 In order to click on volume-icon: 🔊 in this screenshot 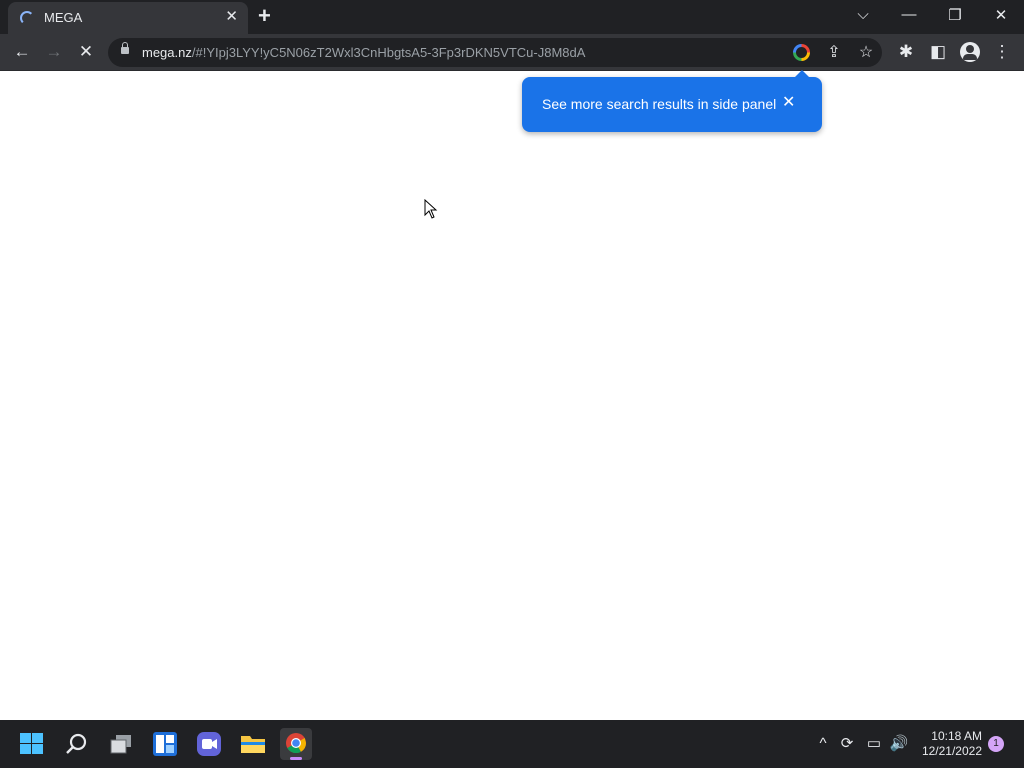, I will do `click(899, 744)`.